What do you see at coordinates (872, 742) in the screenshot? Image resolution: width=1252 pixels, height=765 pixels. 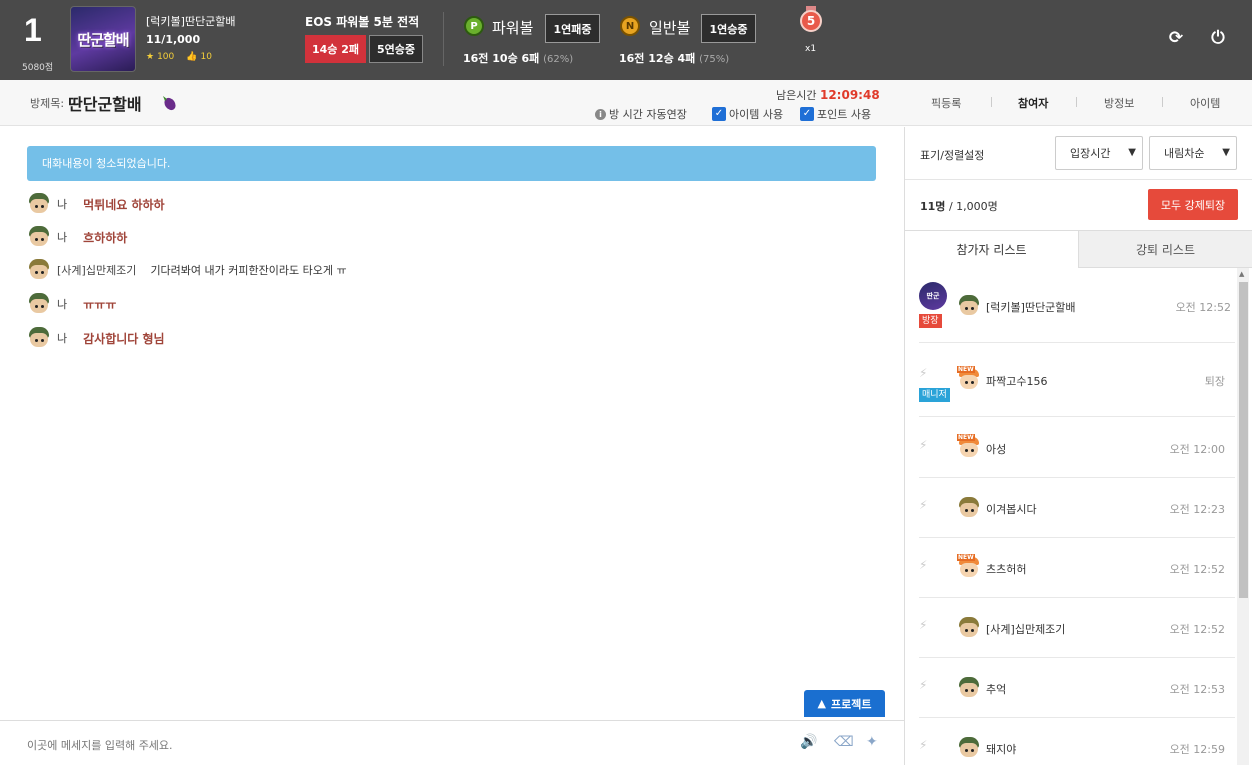 I see `magic-wand-icon: ✦` at bounding box center [872, 742].